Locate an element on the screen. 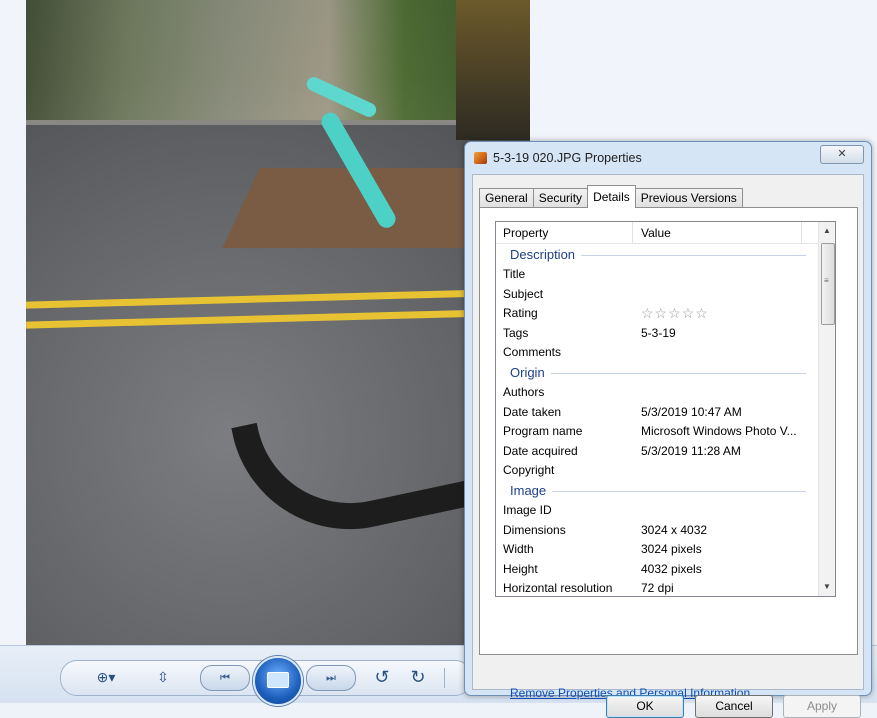 The width and height of the screenshot is (877, 718). property-key: Program name is located at coordinates (543, 431).